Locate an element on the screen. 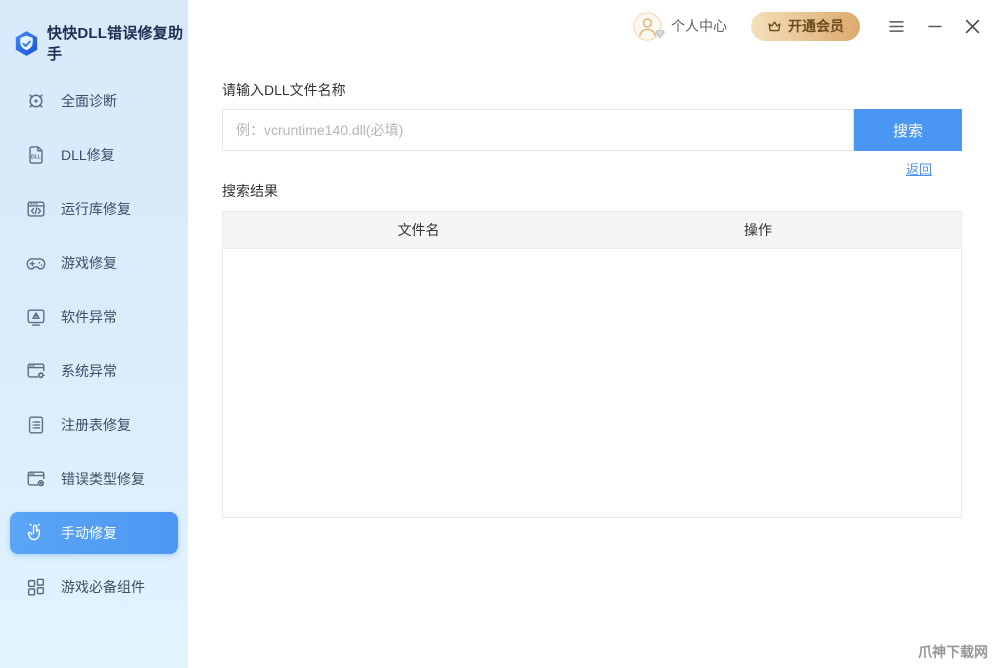 This screenshot has width=998, height=668. error-type-window-icon is located at coordinates (36, 479).